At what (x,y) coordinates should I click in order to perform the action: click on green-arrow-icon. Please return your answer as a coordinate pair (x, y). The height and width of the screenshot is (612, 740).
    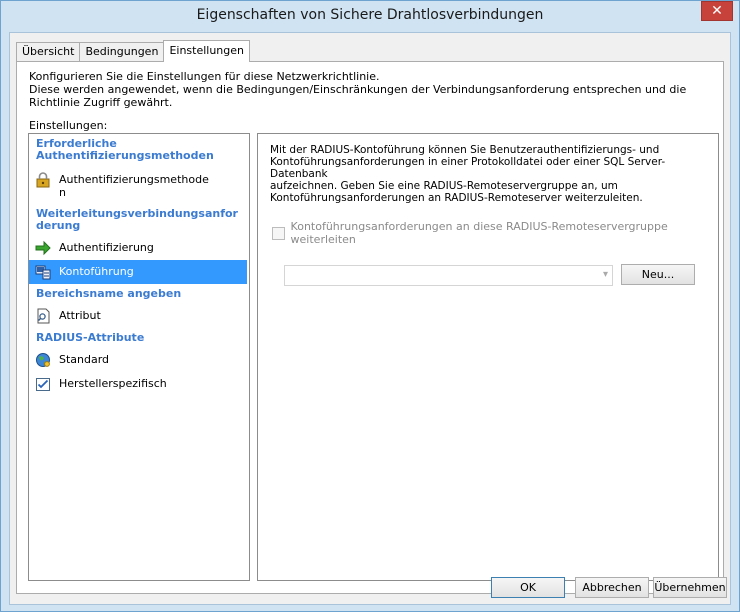
    Looking at the image, I should click on (43, 248).